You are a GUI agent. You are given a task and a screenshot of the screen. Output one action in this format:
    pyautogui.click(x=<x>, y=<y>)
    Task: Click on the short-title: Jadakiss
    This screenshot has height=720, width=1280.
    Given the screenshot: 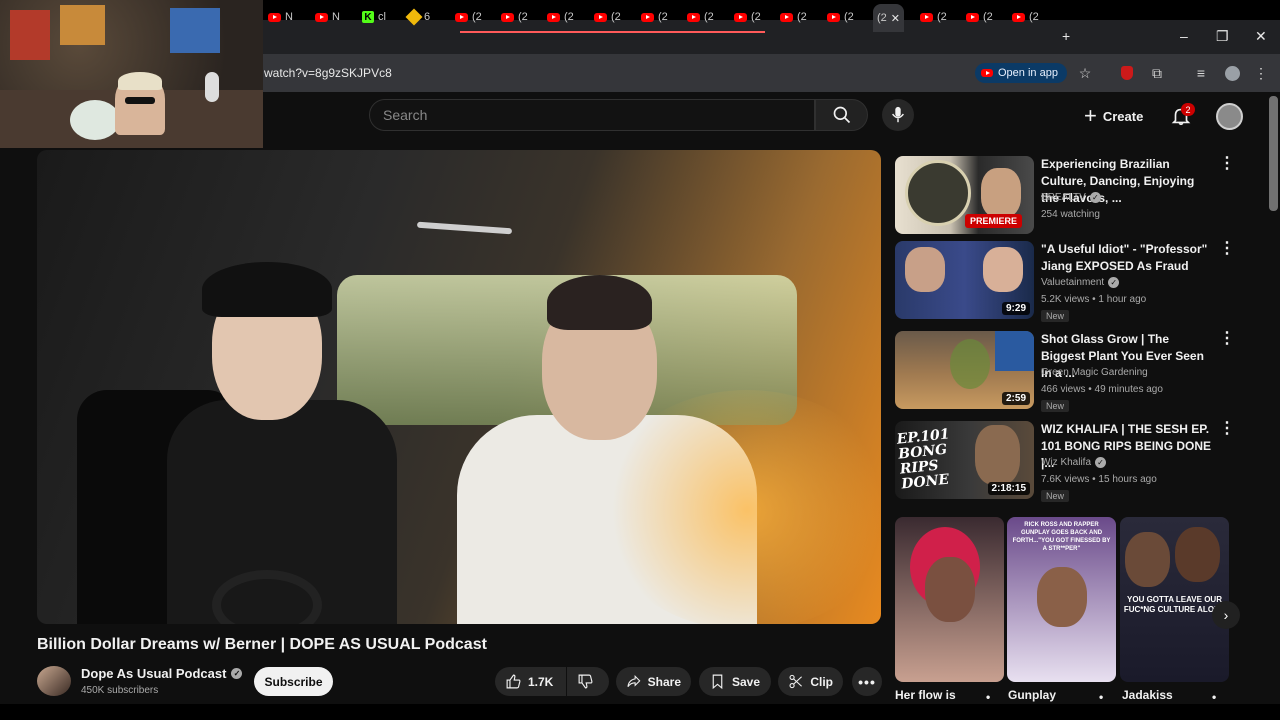 What is the action you would take?
    pyautogui.click(x=1147, y=695)
    